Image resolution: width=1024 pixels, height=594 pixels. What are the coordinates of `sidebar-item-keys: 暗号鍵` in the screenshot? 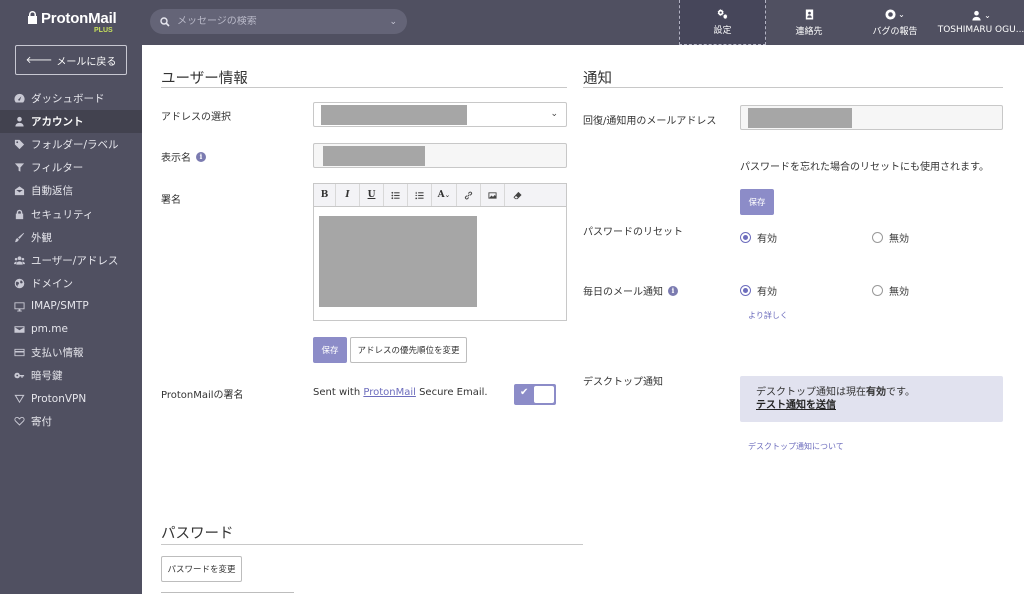 It's located at (71, 375).